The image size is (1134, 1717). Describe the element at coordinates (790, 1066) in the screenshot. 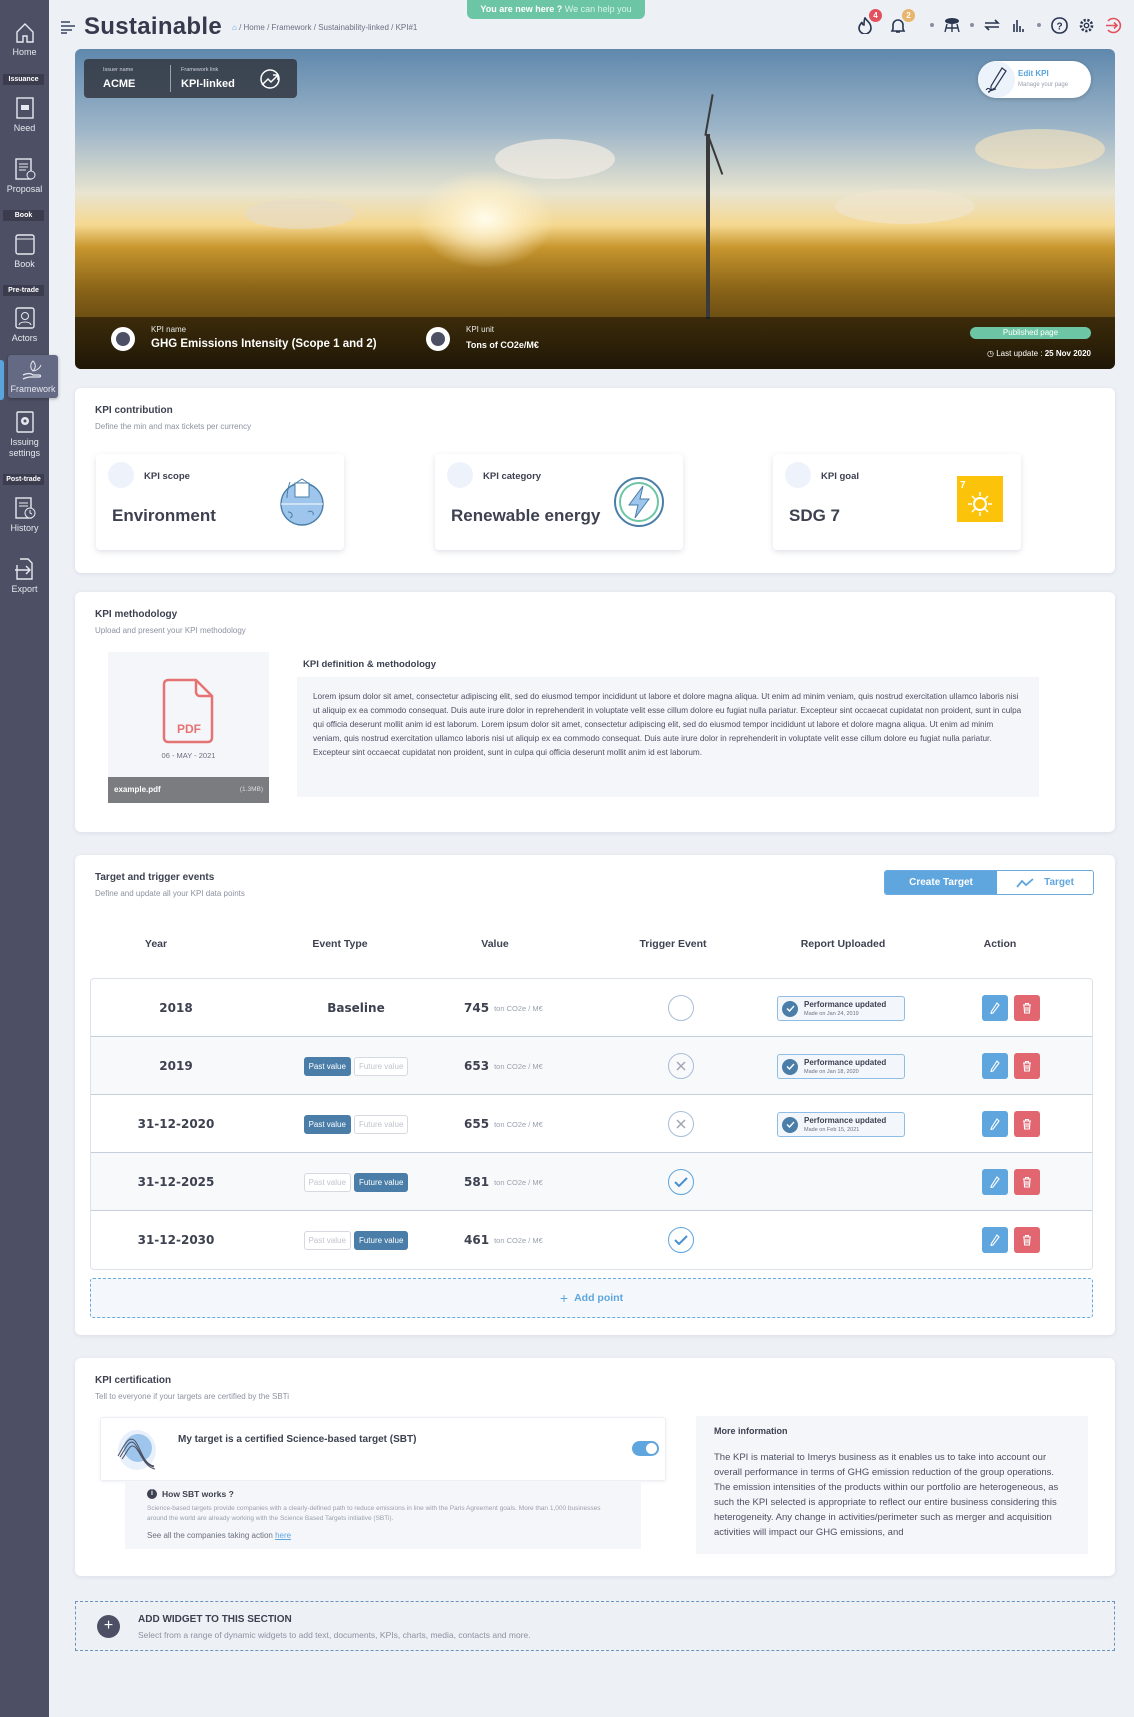

I see `check-icon` at that location.